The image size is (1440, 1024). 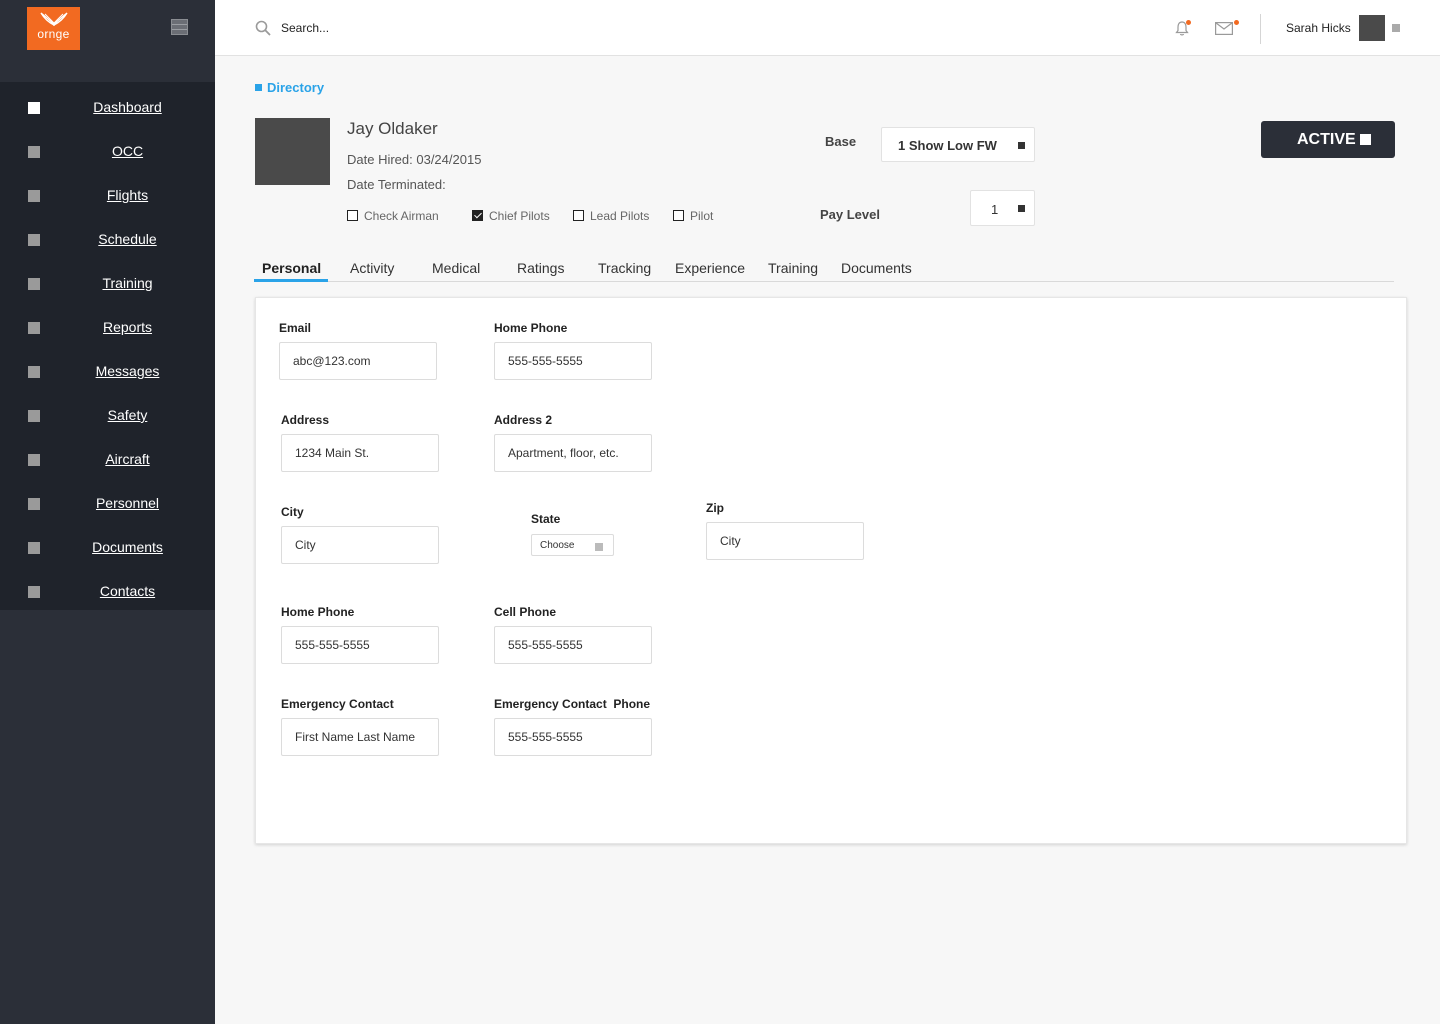 What do you see at coordinates (291, 267) in the screenshot?
I see `tab-personal: Personal` at bounding box center [291, 267].